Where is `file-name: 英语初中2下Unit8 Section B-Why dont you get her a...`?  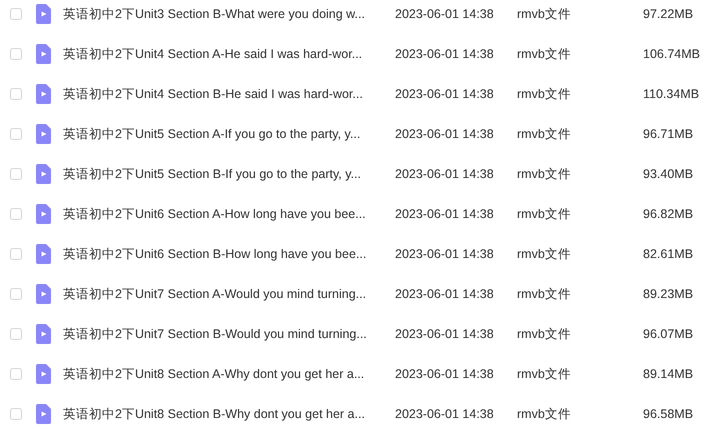
file-name: 英语初中2下Unit8 Section B-Why dont you get her a... is located at coordinates (222, 414).